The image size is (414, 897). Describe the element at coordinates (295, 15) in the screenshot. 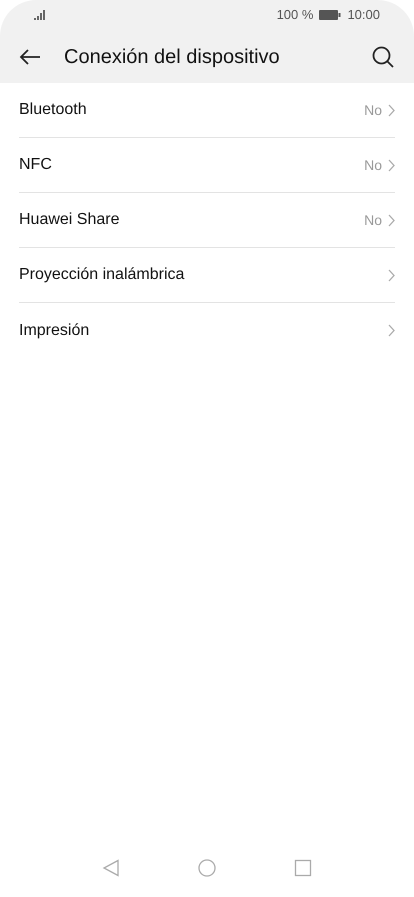

I see `battery-percent: 100 %` at that location.